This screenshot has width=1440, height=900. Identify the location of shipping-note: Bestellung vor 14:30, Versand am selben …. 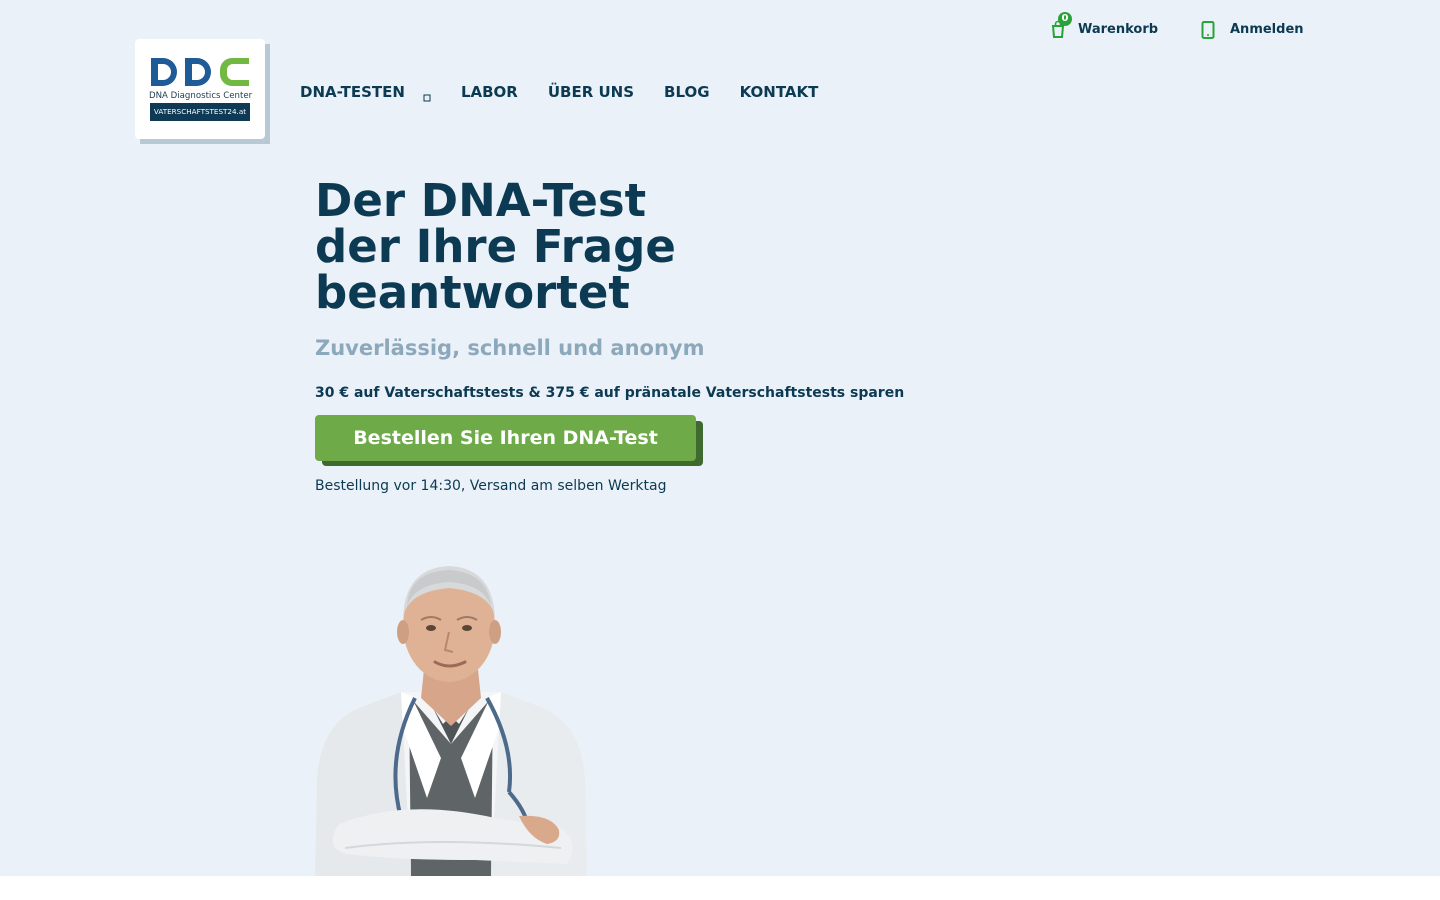
(491, 486).